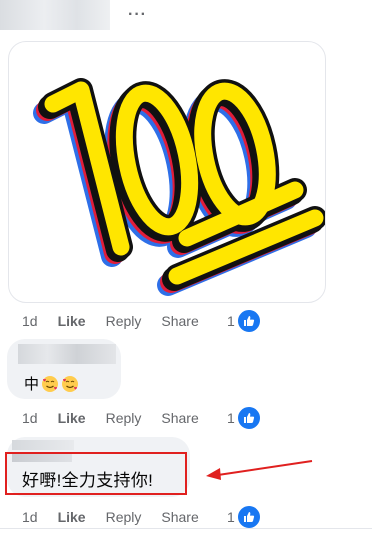 This screenshot has width=372, height=540. What do you see at coordinates (259, 470) in the screenshot?
I see `red-arrow-annotation-icon` at bounding box center [259, 470].